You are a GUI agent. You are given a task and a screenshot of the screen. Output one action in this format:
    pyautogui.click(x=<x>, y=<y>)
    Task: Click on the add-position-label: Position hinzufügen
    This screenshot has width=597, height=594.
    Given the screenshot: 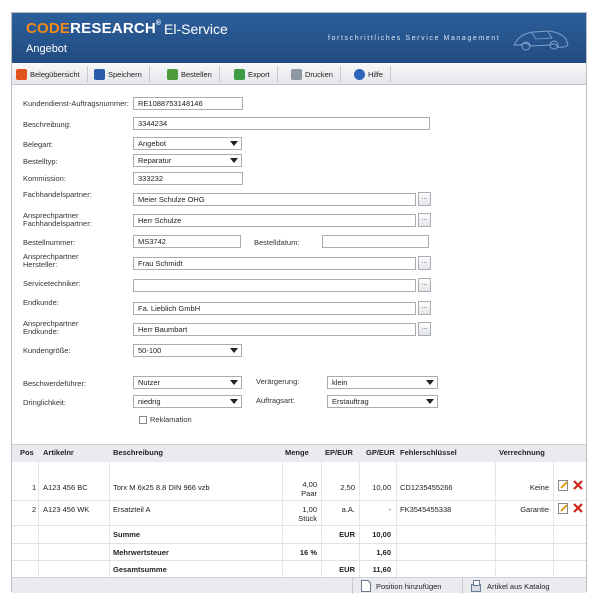 What is the action you would take?
    pyautogui.click(x=409, y=586)
    